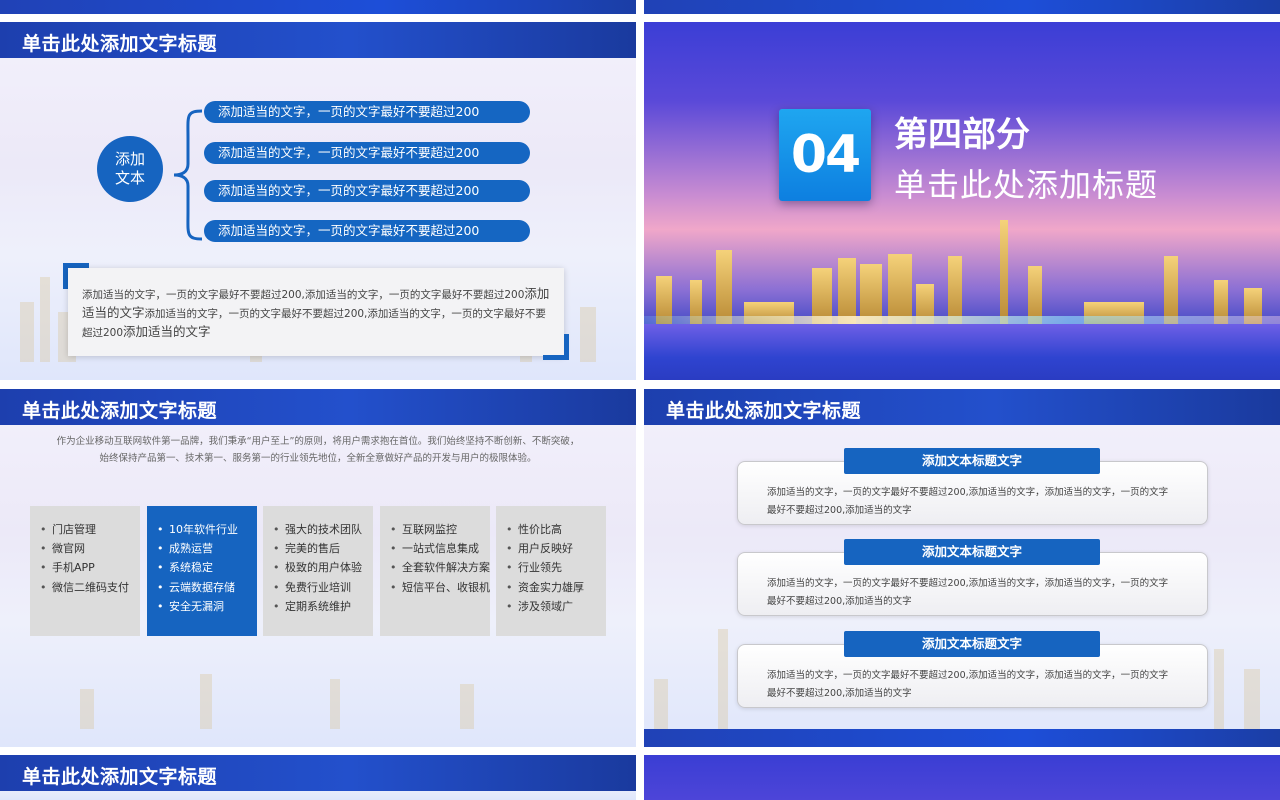 This screenshot has width=1280, height=800. I want to click on corner-bracket-bottom-right, so click(556, 347).